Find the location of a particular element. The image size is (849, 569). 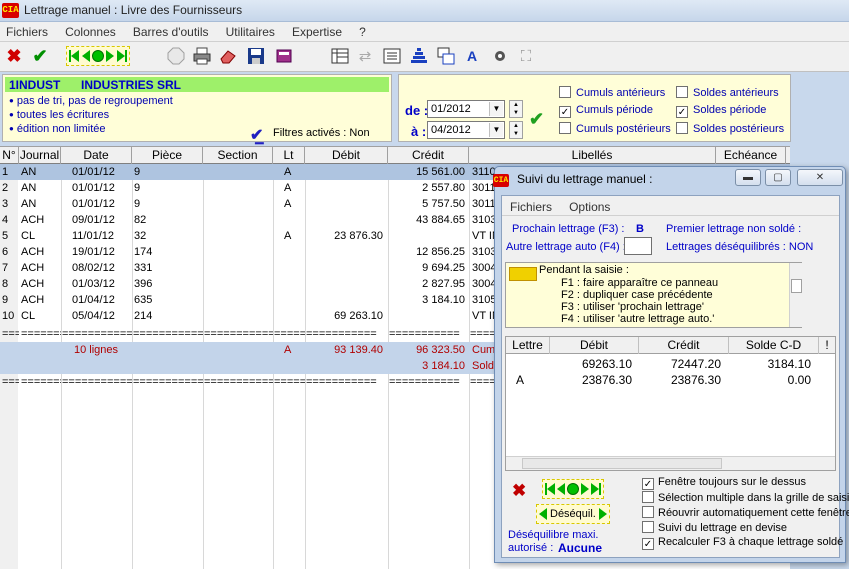

auto-lettrage-input is located at coordinates (638, 246).